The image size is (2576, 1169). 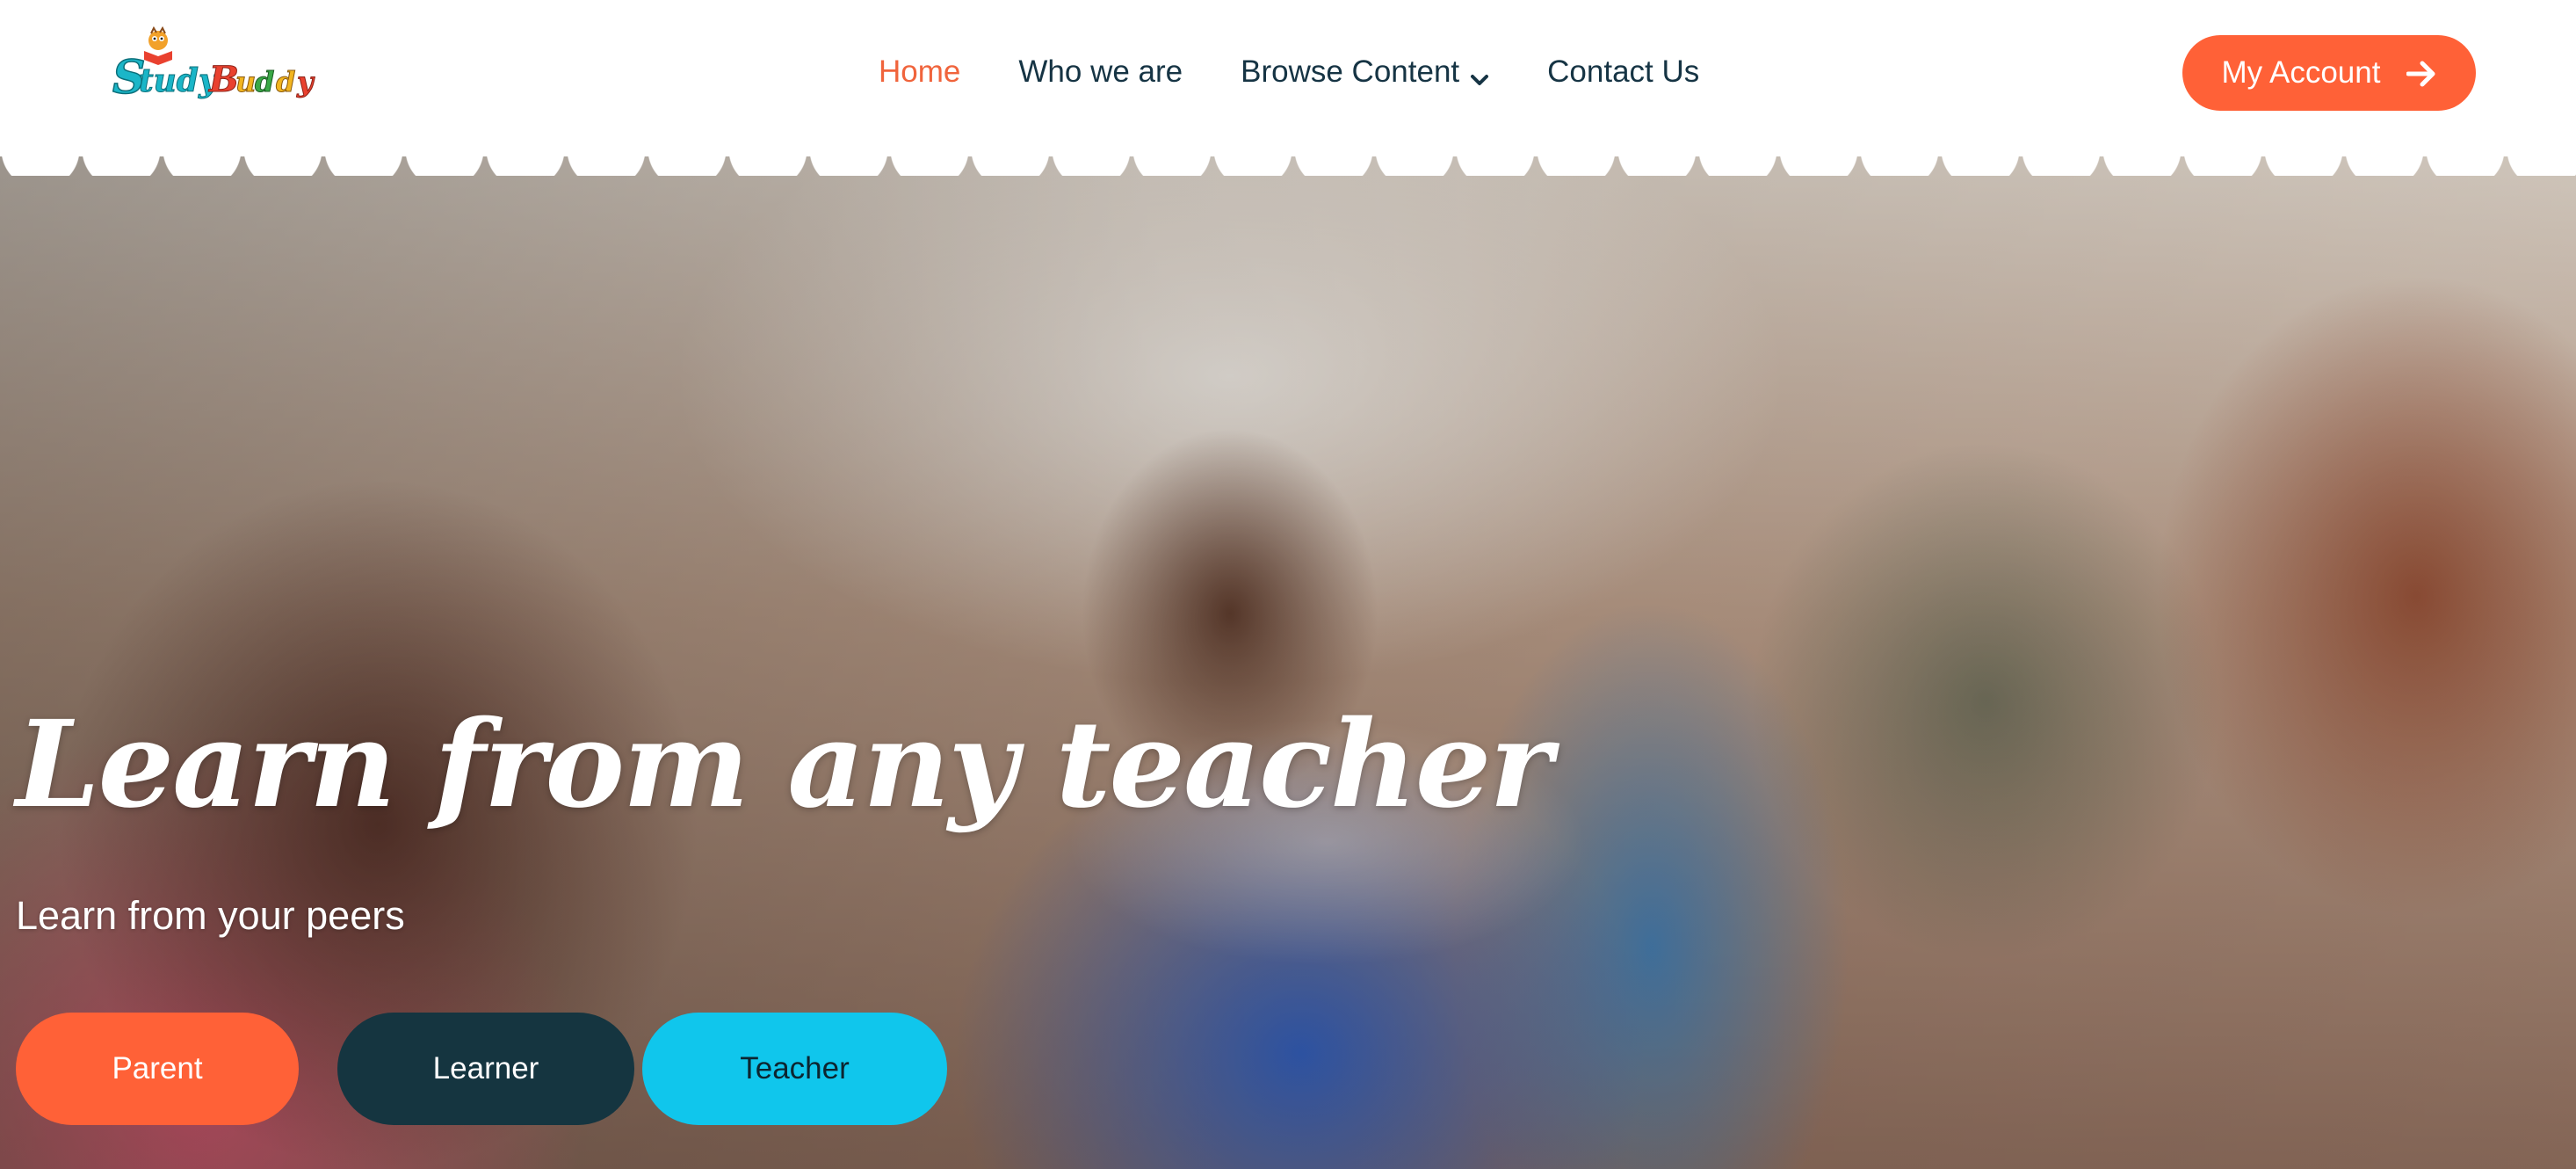 I want to click on my-account-button: My Account, so click(x=2329, y=73).